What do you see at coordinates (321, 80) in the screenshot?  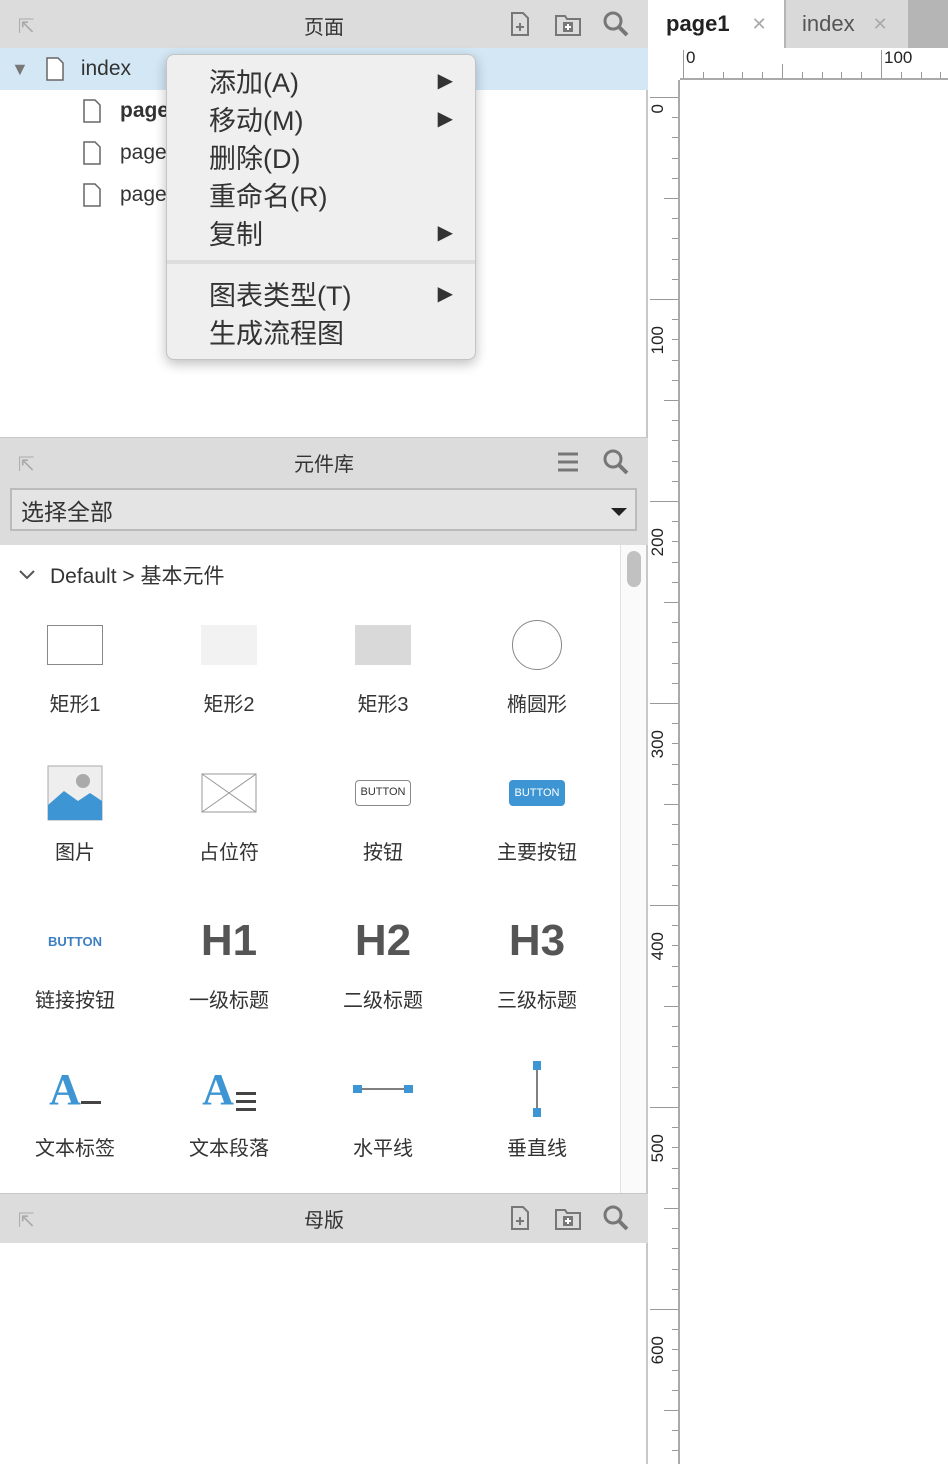 I see `menu-item-add: 添加(A) ▶` at bounding box center [321, 80].